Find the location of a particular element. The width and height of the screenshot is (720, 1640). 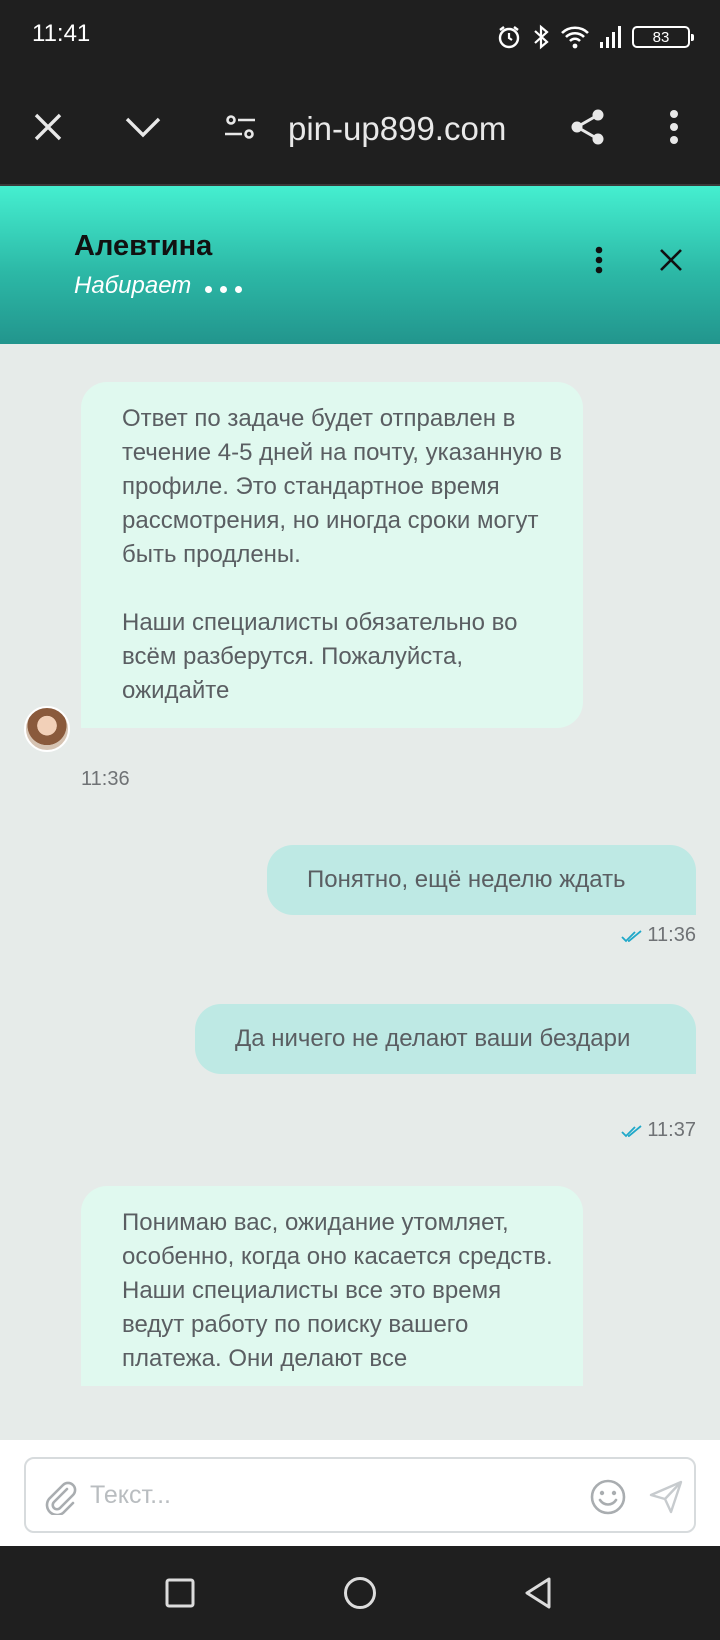

paperclip-icon is located at coordinates (61, 1498).